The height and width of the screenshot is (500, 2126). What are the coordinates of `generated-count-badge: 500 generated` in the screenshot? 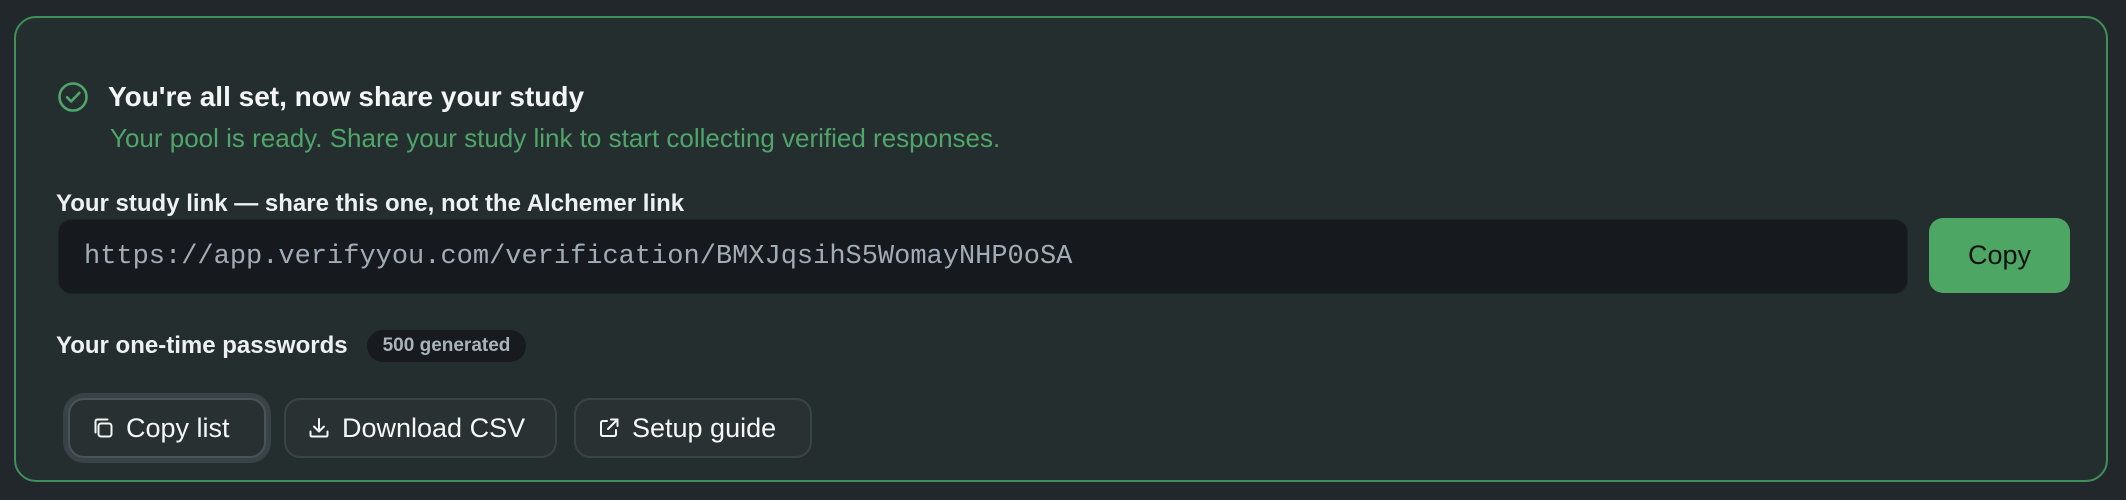 It's located at (446, 346).